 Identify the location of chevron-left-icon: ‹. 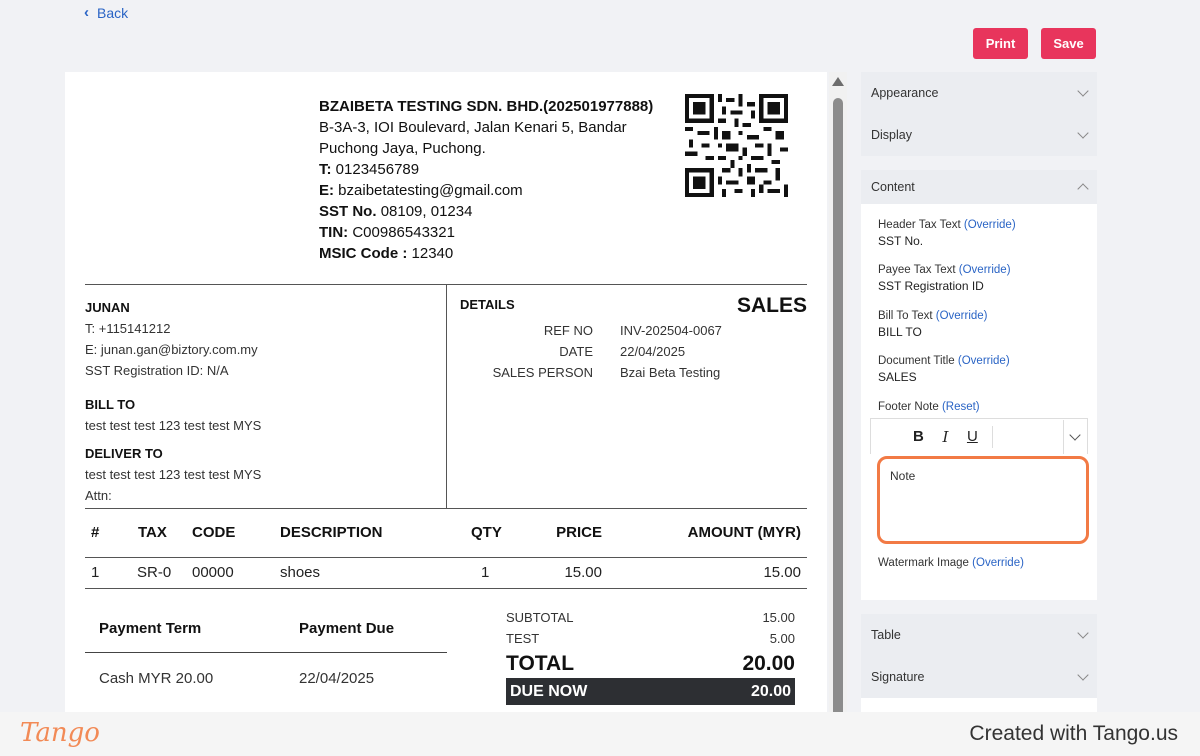
(86, 12).